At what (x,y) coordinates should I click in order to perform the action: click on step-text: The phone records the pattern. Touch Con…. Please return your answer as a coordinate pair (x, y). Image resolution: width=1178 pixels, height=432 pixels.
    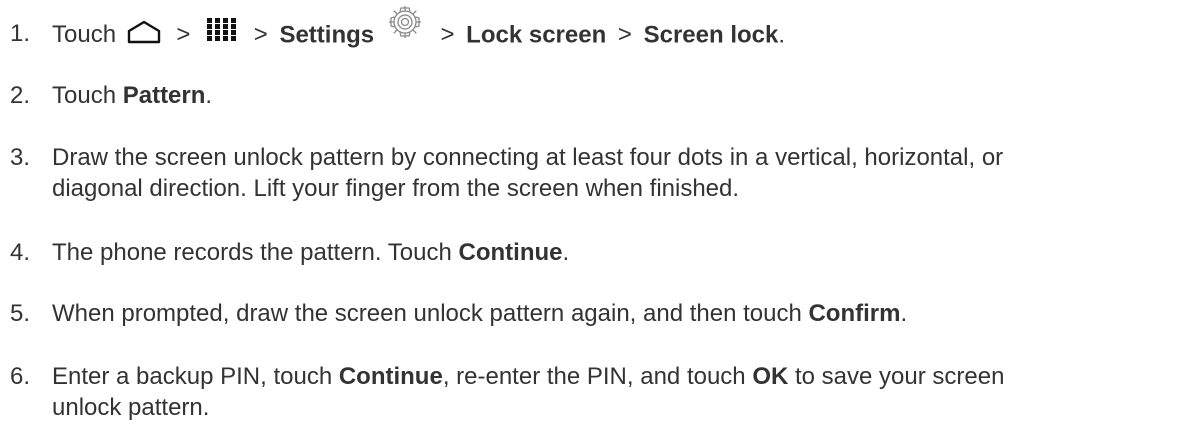
    Looking at the image, I should click on (611, 252).